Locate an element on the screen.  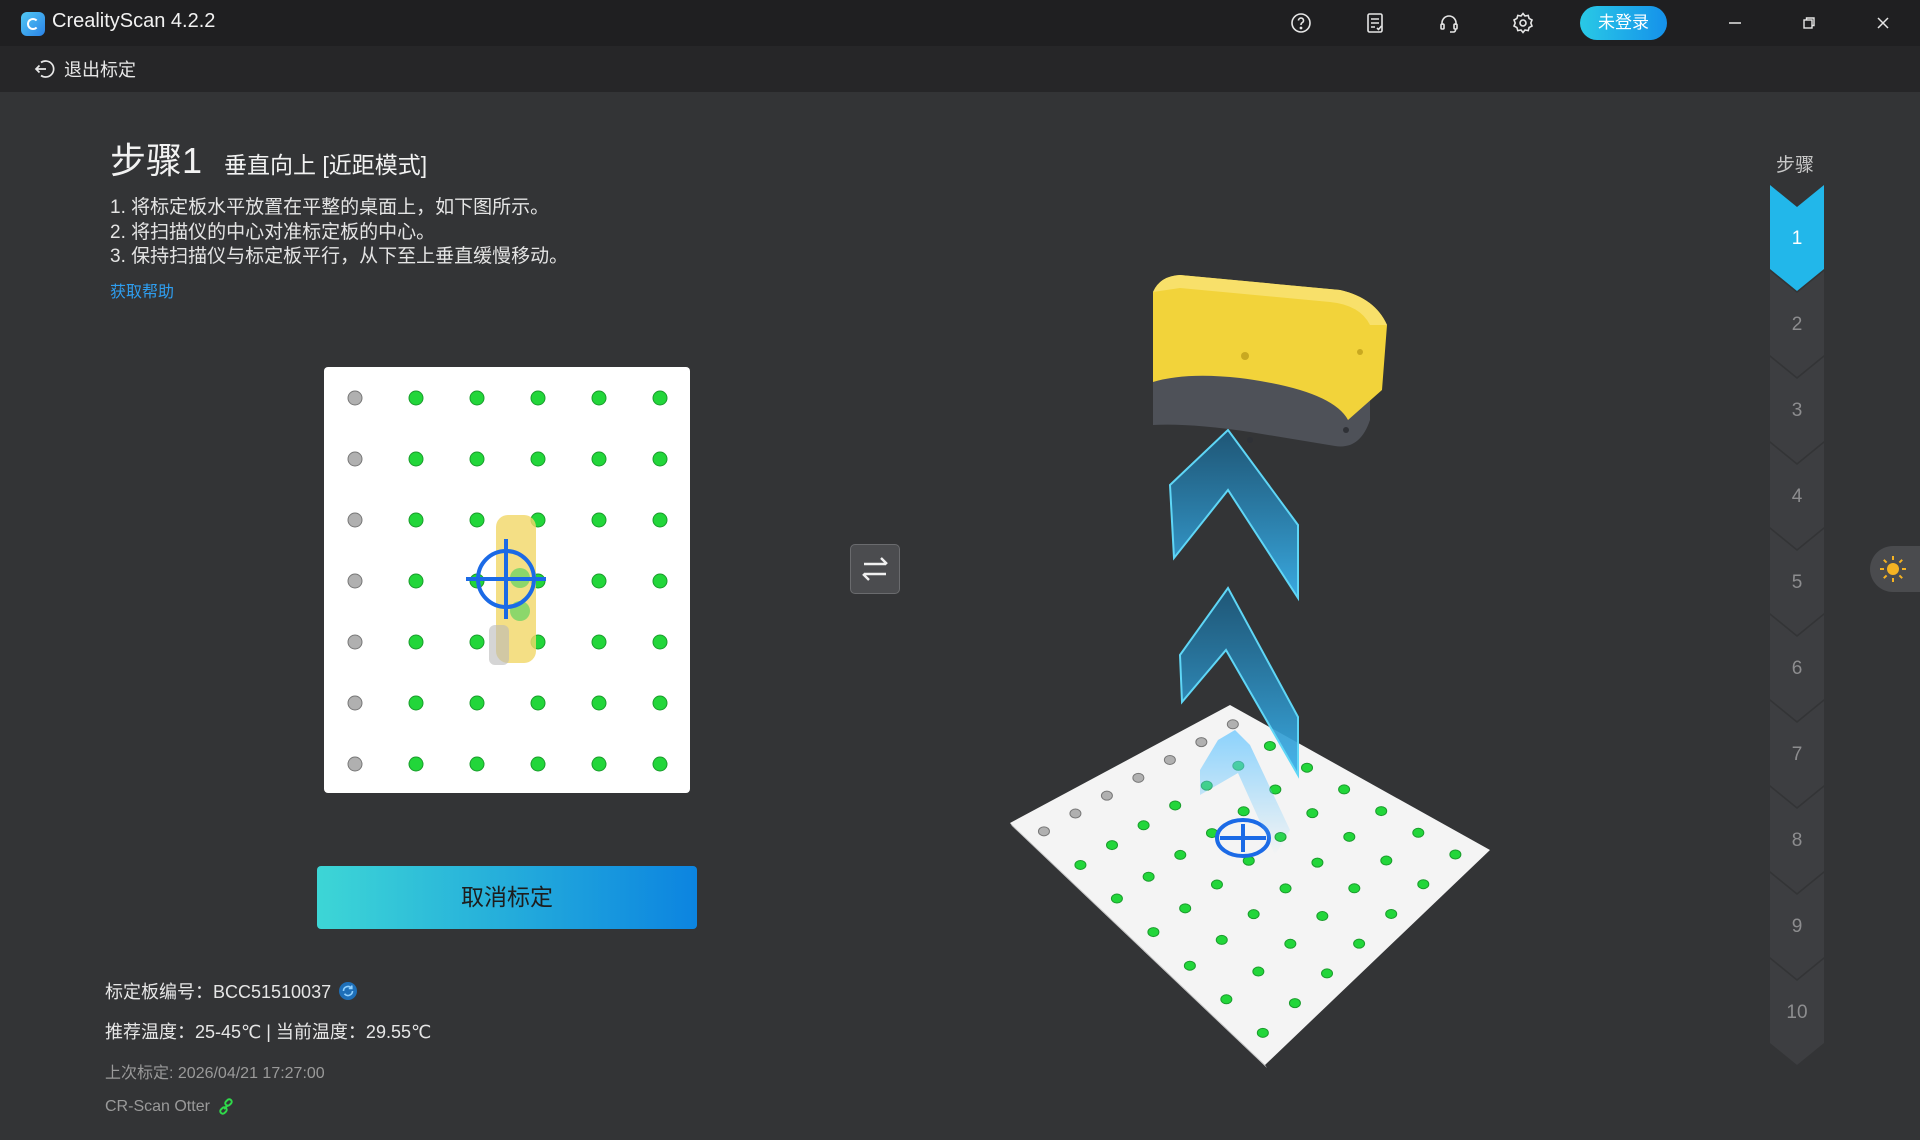
instruction-line: 1. 将标定板水平放置在平整的桌面上，如下图所示。 is located at coordinates (330, 207).